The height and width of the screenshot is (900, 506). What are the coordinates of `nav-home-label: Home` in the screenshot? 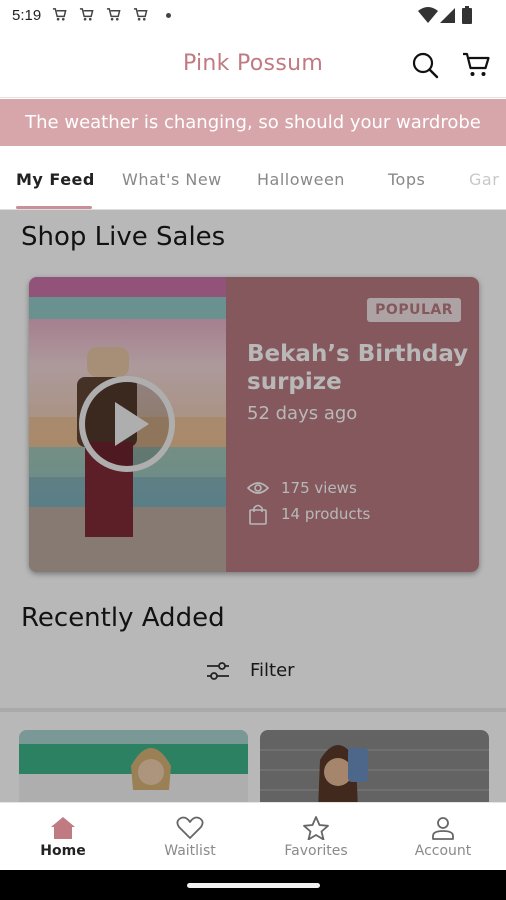 It's located at (63, 851).